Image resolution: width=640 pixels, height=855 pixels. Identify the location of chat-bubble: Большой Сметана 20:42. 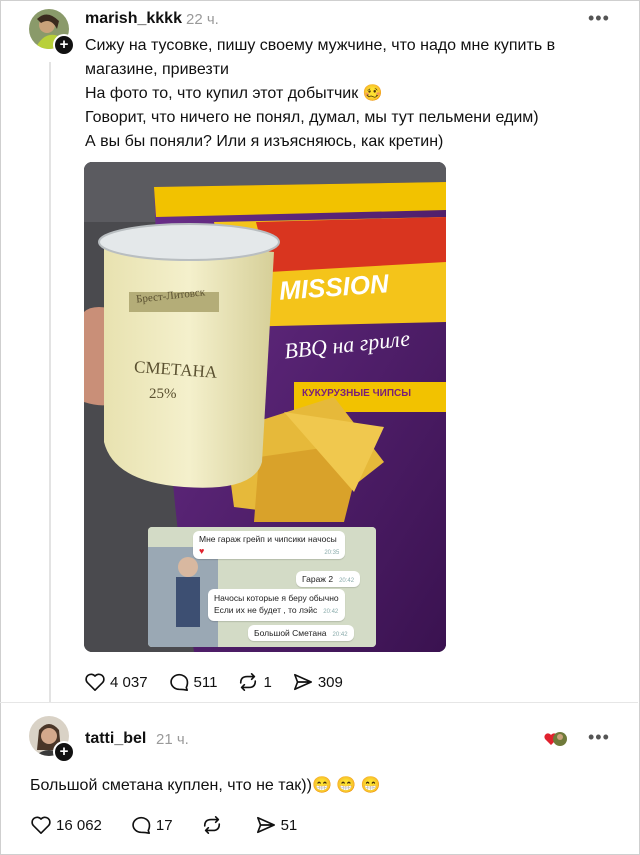
(301, 633).